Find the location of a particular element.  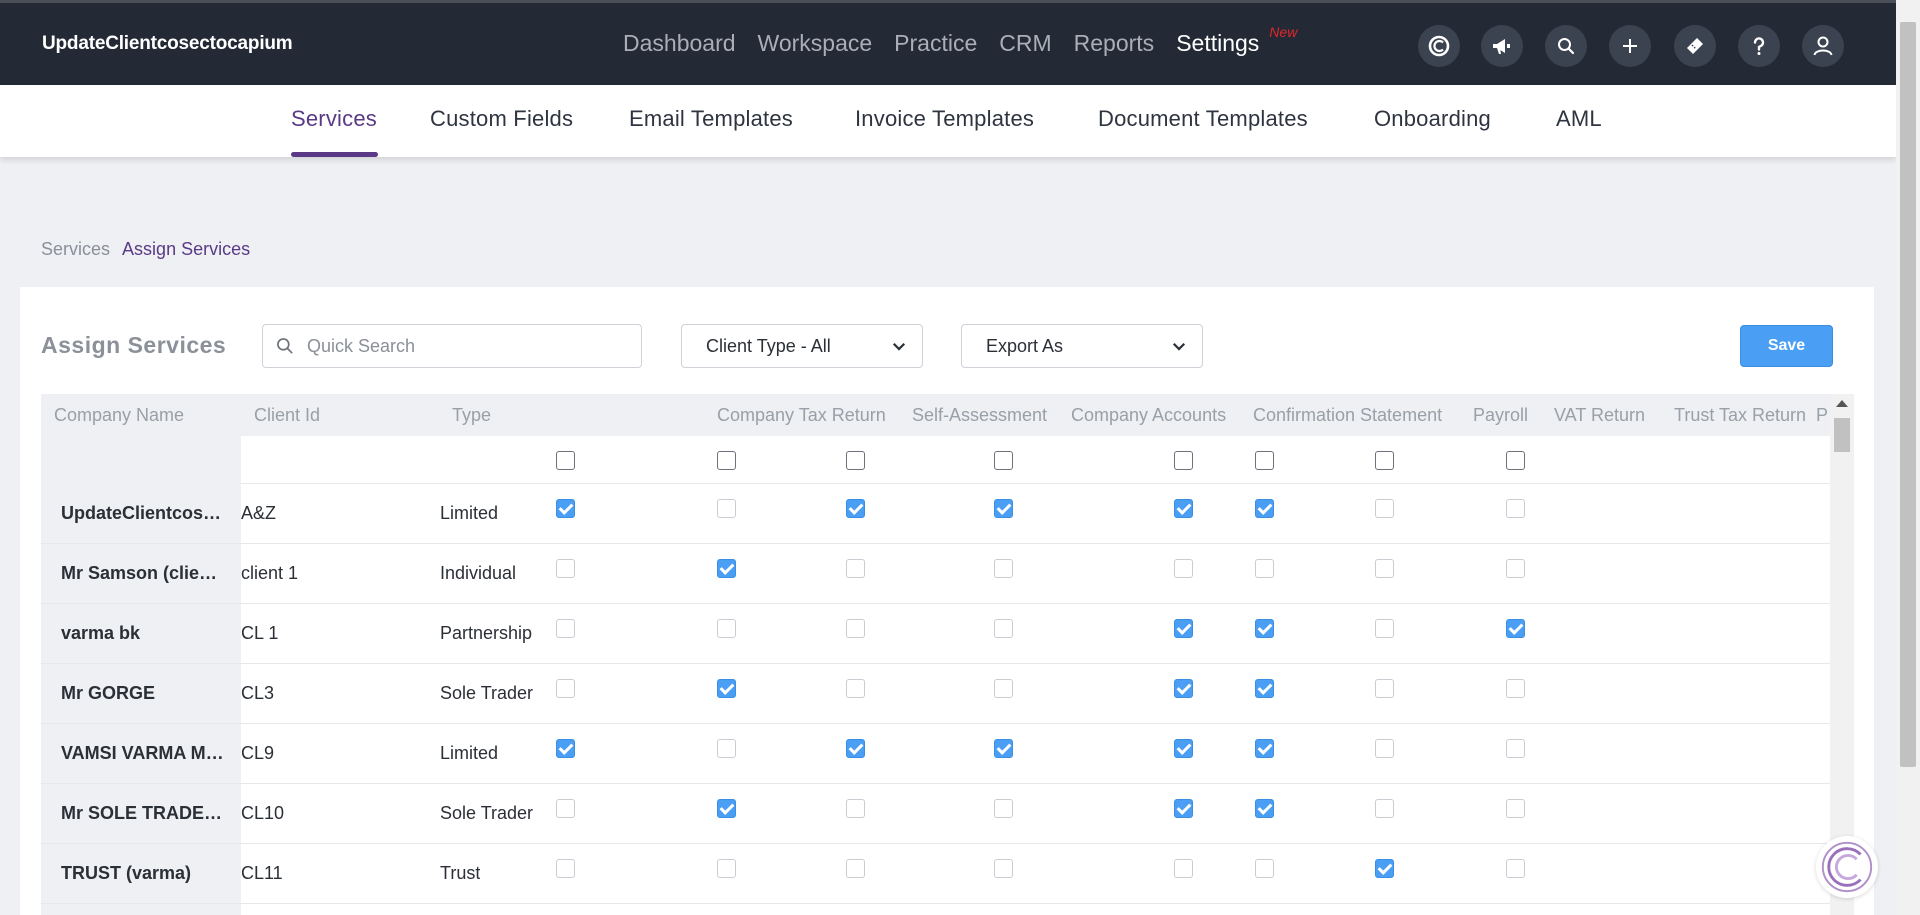

tab-email-templates: Email Templates is located at coordinates (711, 119).